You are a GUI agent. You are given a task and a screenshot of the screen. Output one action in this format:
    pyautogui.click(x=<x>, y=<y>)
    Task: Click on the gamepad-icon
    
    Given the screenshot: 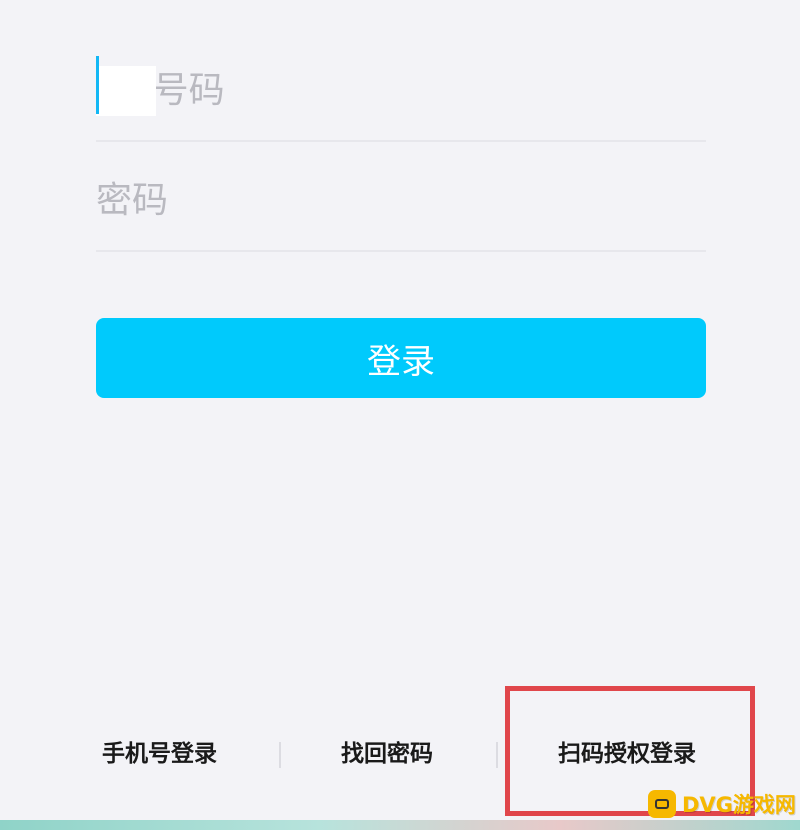 What is the action you would take?
    pyautogui.click(x=662, y=804)
    